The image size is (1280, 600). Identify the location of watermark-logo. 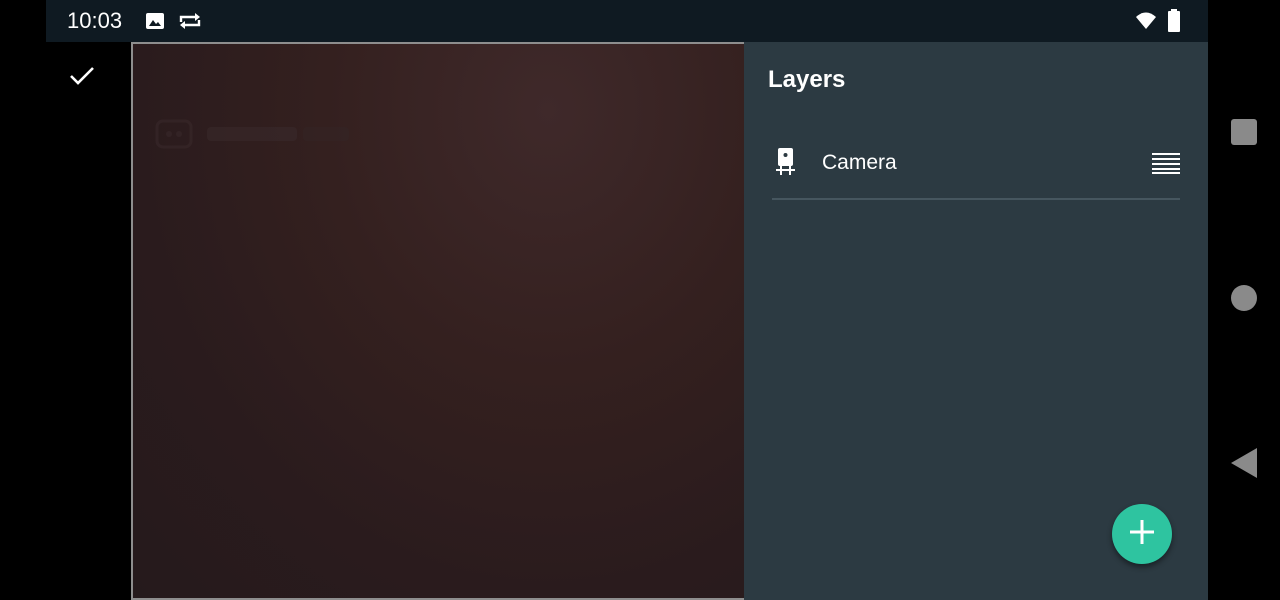
(255, 134).